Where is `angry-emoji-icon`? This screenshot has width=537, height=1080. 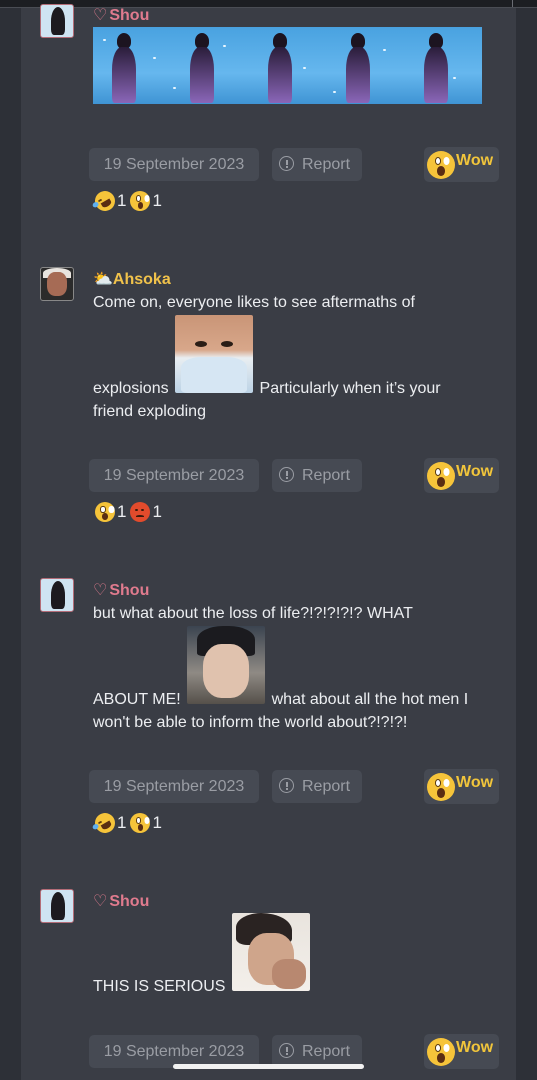
angry-emoji-icon is located at coordinates (140, 512).